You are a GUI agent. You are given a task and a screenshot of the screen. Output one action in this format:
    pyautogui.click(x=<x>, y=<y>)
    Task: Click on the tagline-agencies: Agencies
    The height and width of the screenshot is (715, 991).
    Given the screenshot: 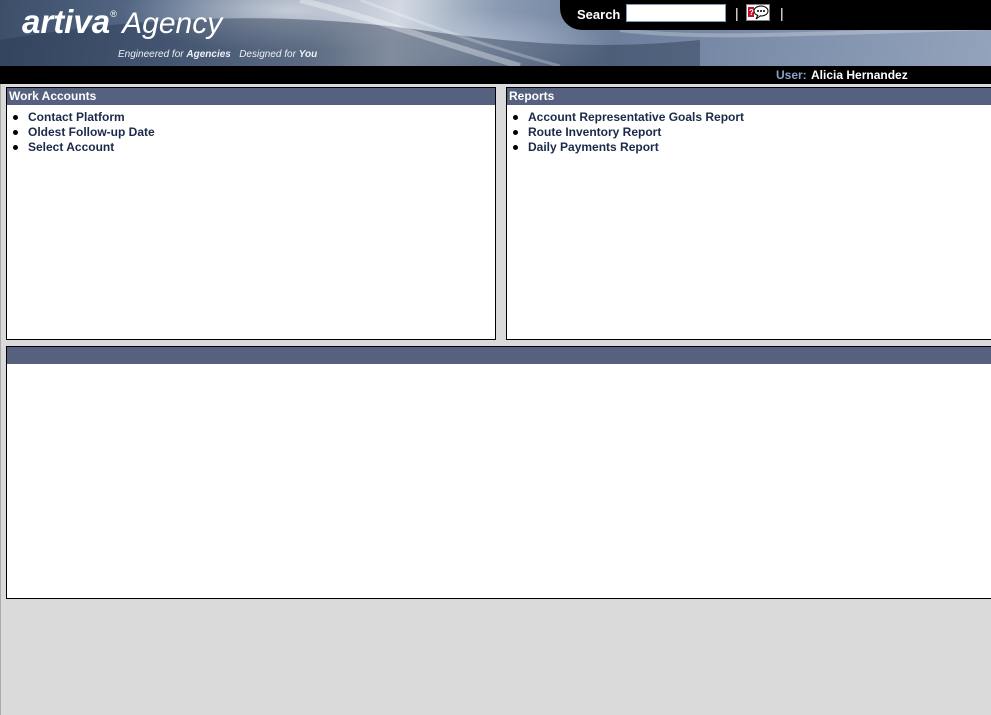 What is the action you would take?
    pyautogui.click(x=208, y=54)
    